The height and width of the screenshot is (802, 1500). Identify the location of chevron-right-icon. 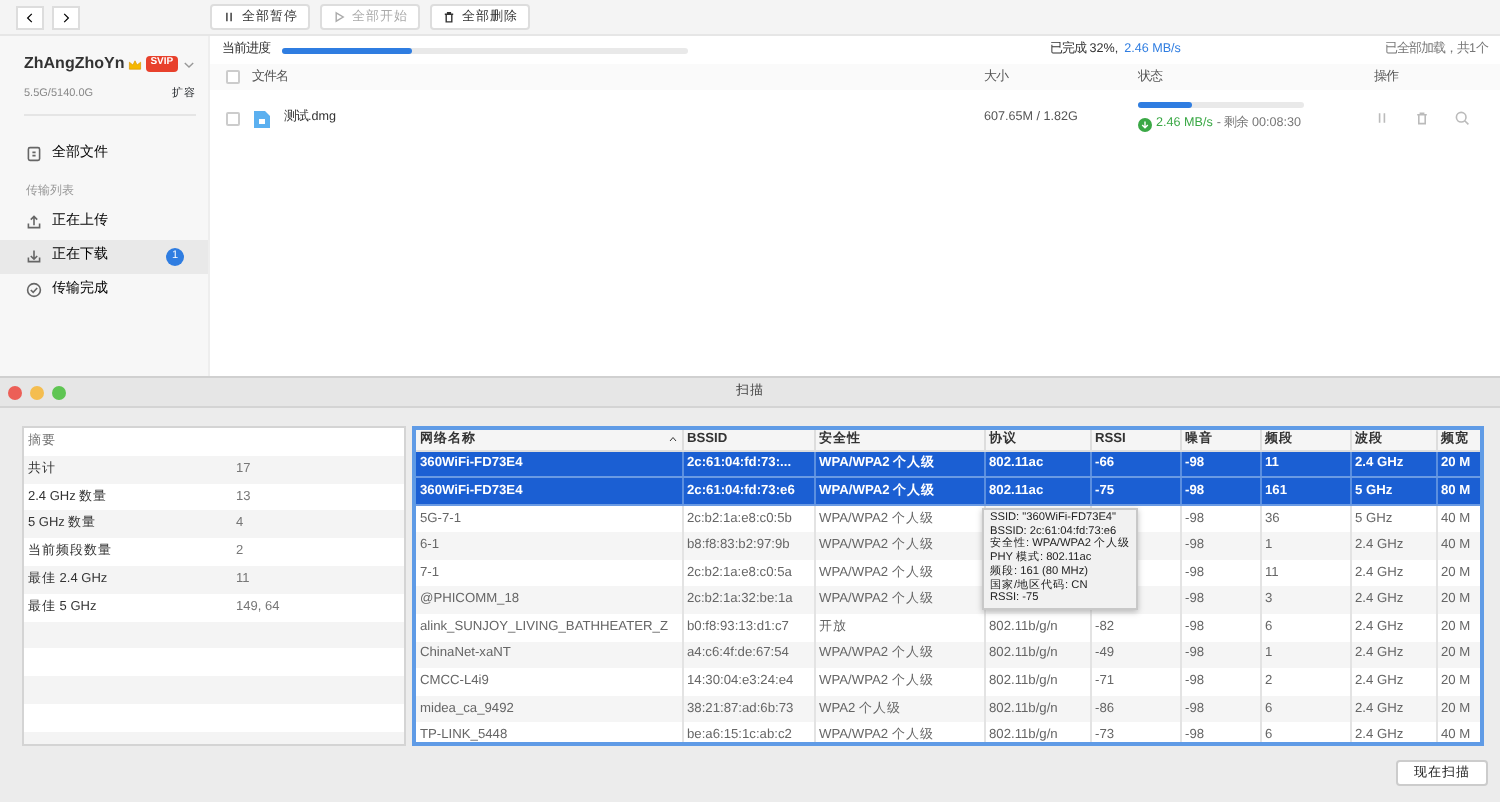
(66, 17).